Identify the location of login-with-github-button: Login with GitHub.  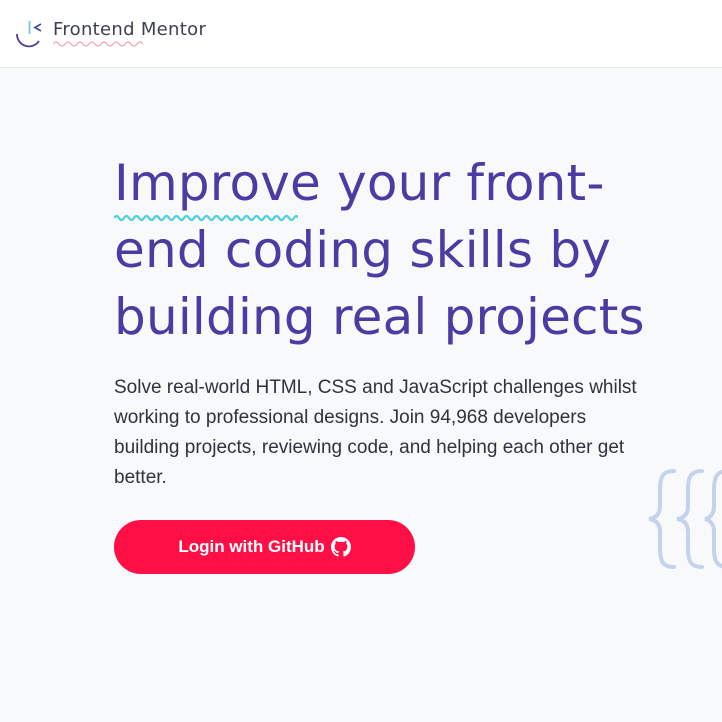
(264, 547).